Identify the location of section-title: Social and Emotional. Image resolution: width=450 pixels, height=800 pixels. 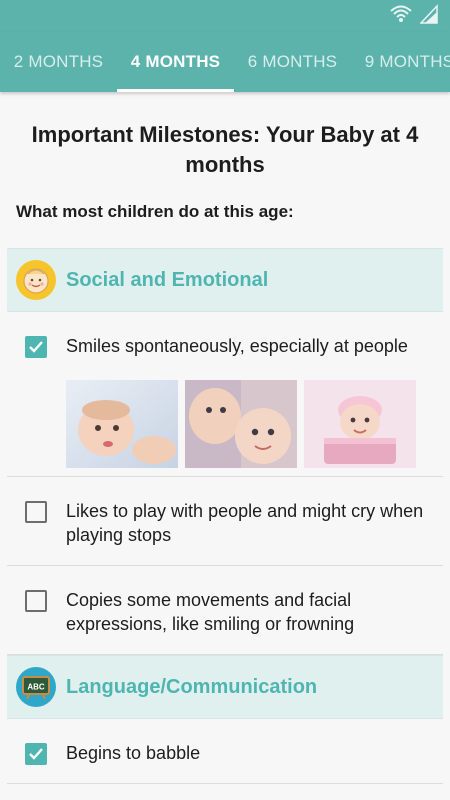
(167, 279).